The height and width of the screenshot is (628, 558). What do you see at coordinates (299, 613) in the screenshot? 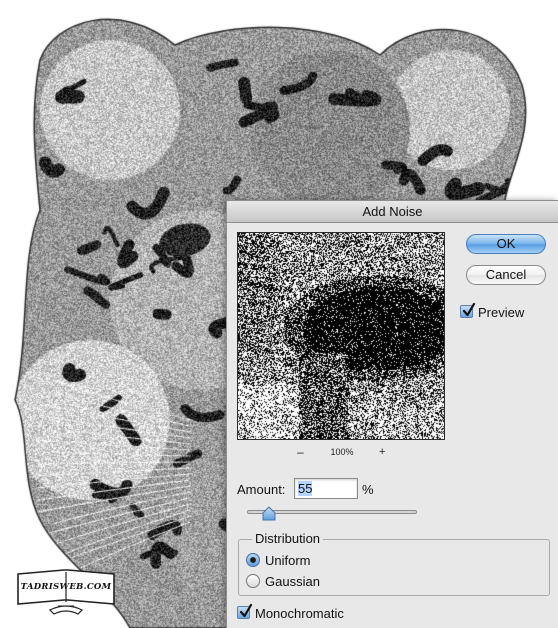
I see `monochromatic-label: Monochromatic` at bounding box center [299, 613].